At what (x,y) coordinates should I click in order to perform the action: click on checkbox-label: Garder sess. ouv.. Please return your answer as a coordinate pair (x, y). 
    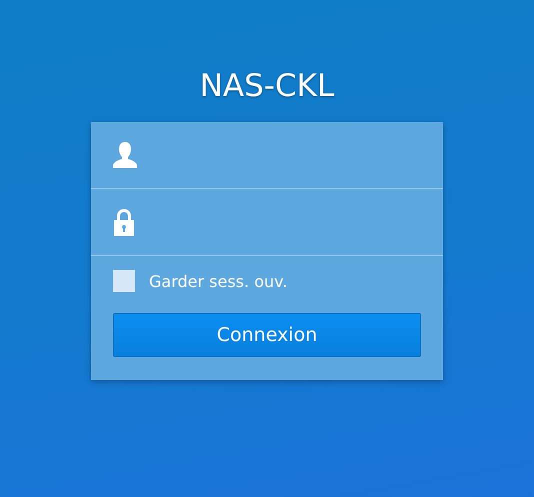
    Looking at the image, I should click on (218, 281).